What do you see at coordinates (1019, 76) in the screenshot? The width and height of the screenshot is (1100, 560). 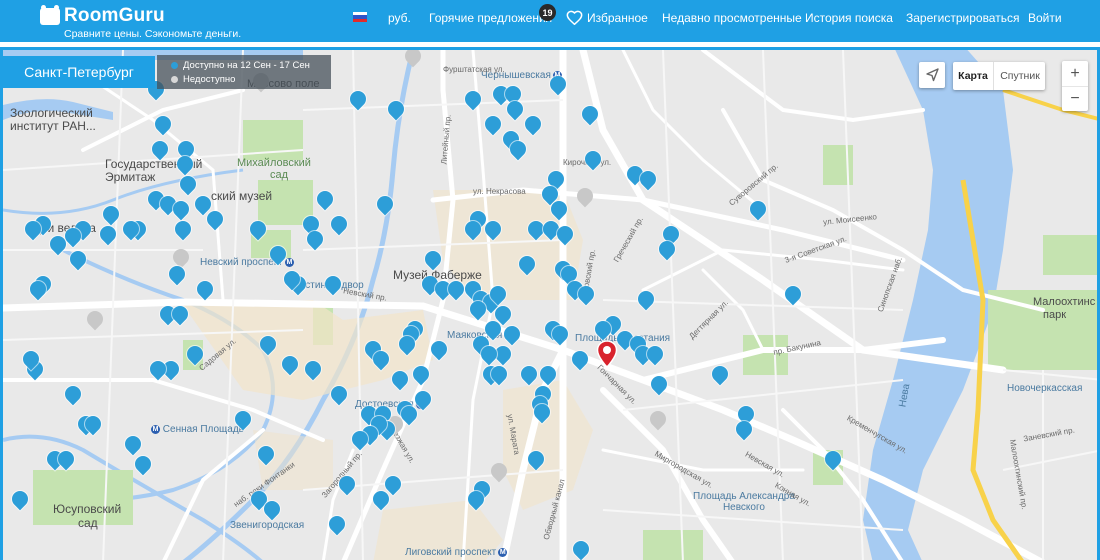 I see `map-type-satellite-button: Спутник` at bounding box center [1019, 76].